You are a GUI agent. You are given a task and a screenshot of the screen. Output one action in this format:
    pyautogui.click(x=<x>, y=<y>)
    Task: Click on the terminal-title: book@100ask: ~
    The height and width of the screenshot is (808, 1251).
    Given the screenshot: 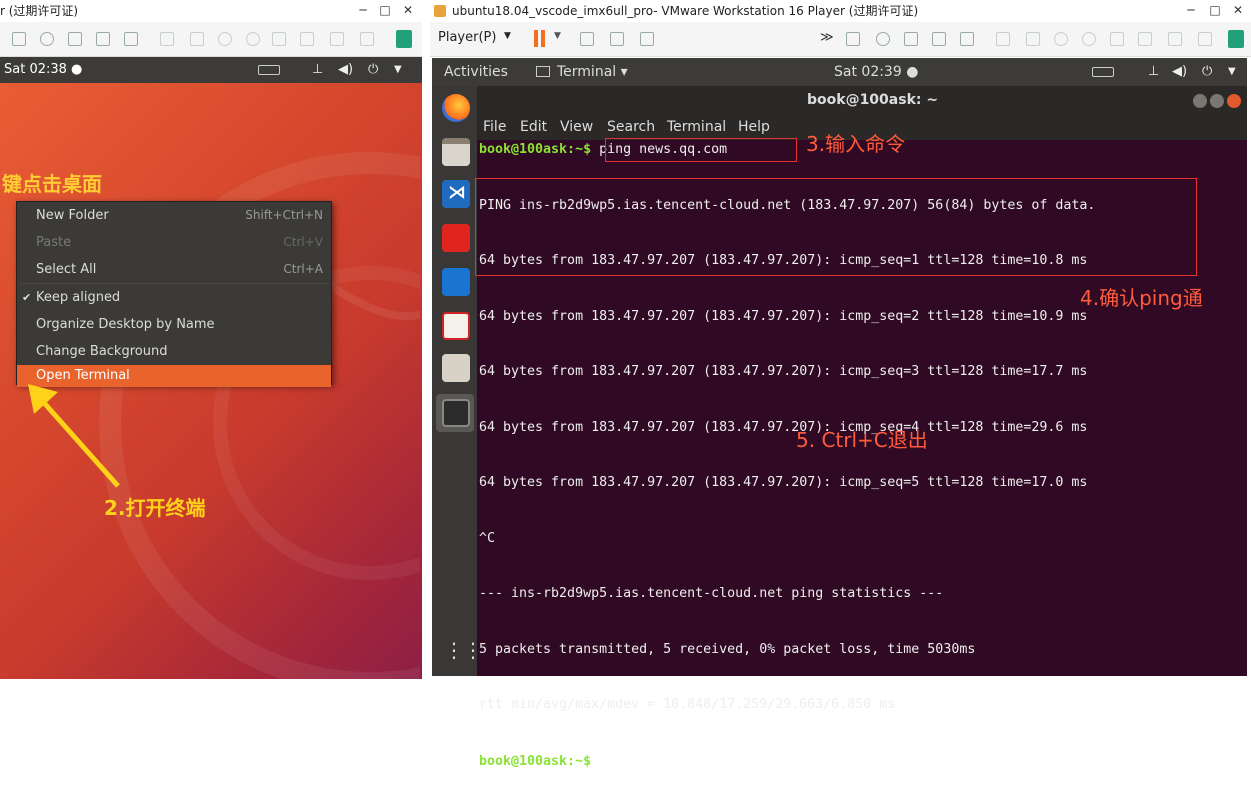 What is the action you would take?
    pyautogui.click(x=872, y=100)
    